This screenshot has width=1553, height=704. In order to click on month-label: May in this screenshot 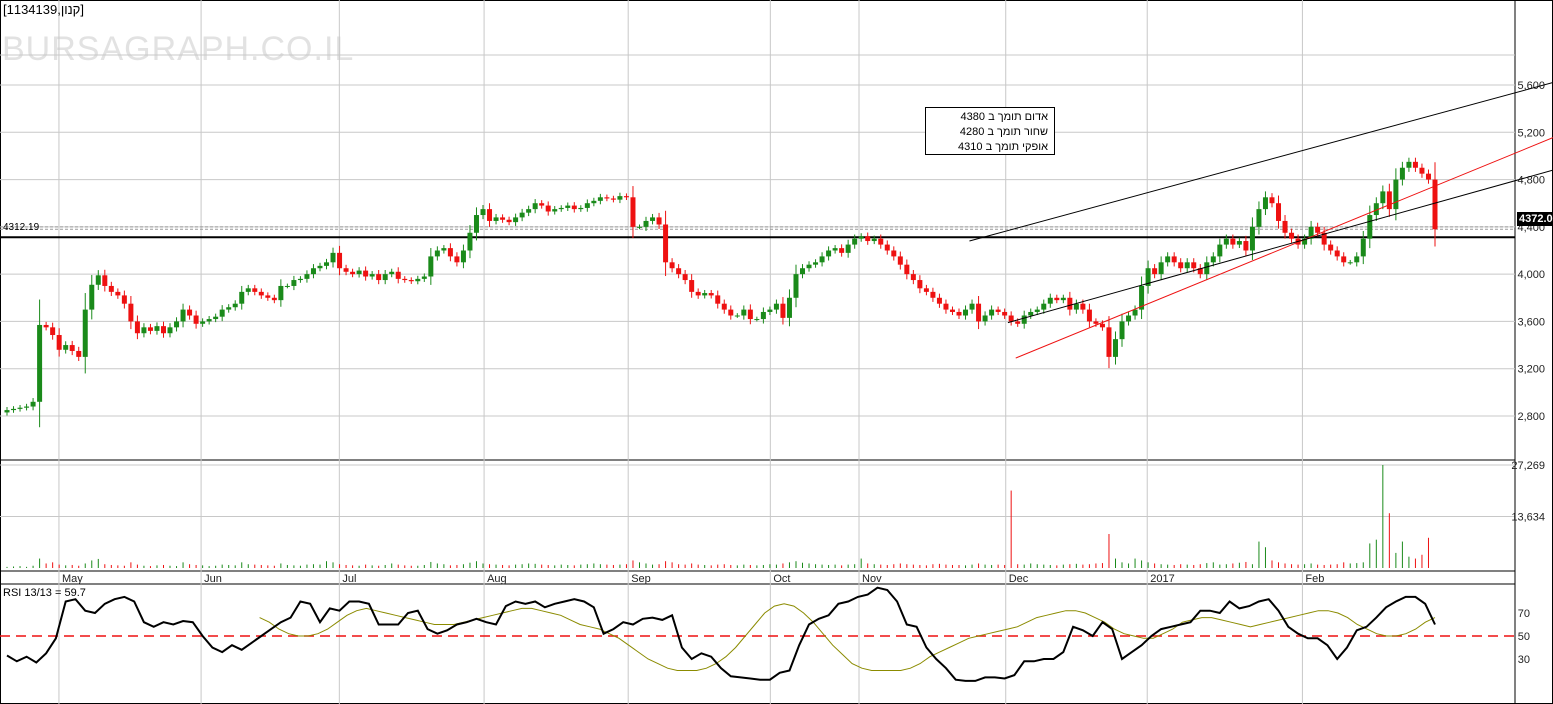, I will do `click(72, 579)`.